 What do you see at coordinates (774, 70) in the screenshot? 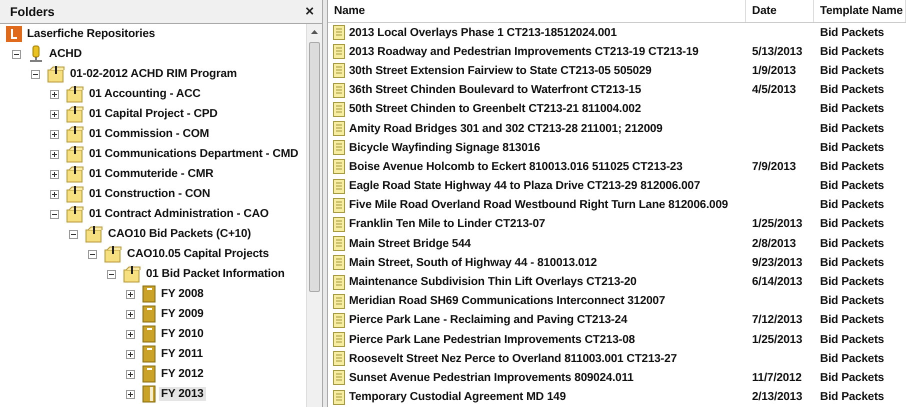
I see `date-cell: 1/9/2013` at bounding box center [774, 70].